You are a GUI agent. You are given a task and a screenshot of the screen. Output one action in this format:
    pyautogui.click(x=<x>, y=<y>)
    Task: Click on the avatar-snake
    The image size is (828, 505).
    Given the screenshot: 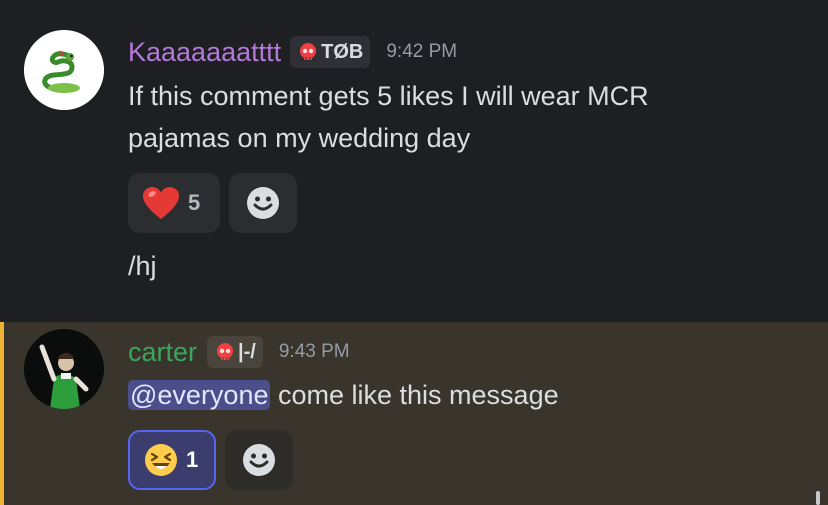 What is the action you would take?
    pyautogui.click(x=64, y=70)
    